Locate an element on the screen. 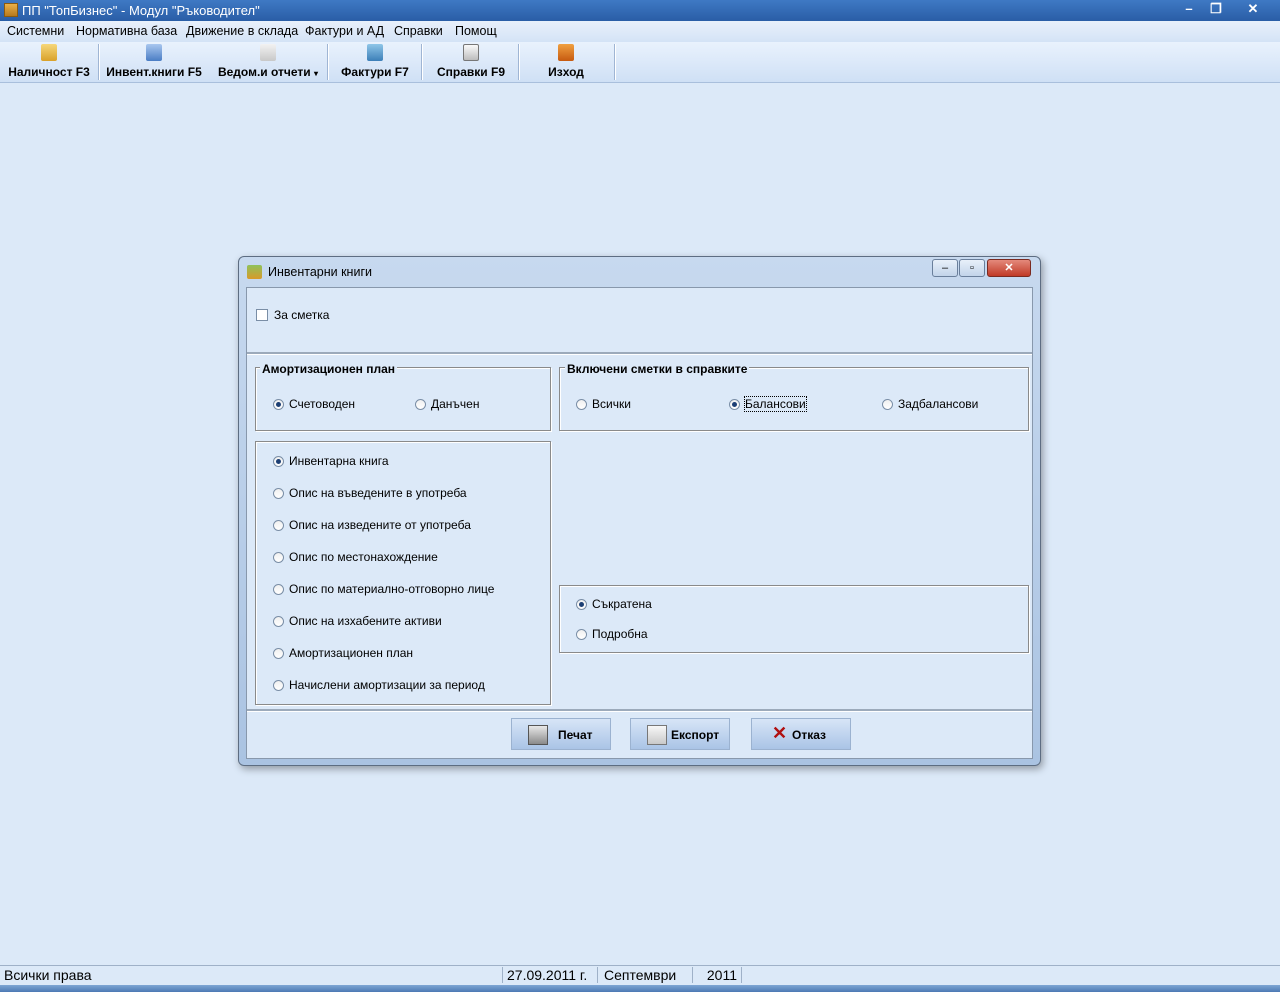  export-icon is located at coordinates (657, 735).